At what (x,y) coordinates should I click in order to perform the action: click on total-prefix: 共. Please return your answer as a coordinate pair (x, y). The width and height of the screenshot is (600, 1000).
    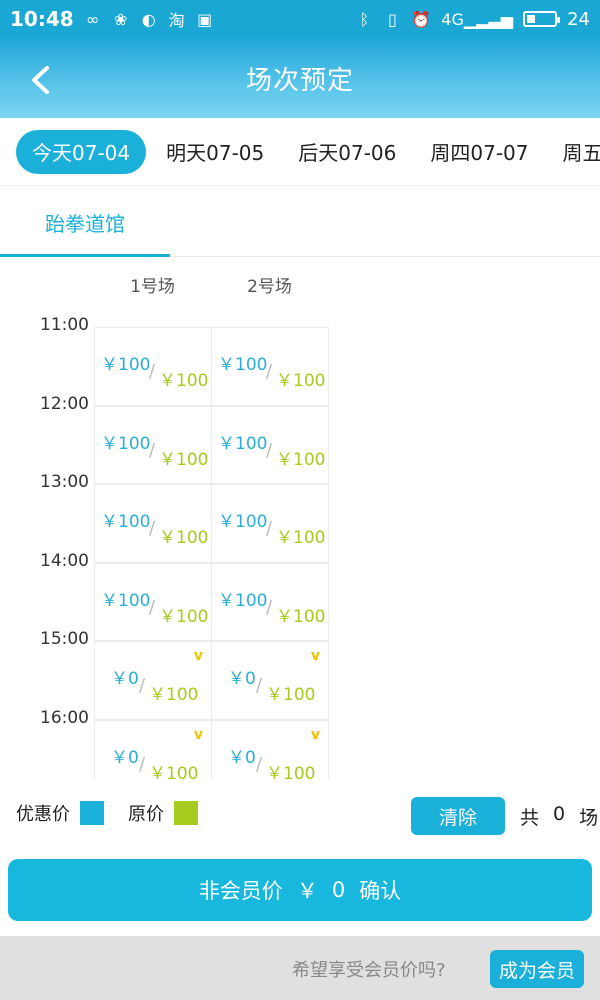
    Looking at the image, I should click on (530, 818).